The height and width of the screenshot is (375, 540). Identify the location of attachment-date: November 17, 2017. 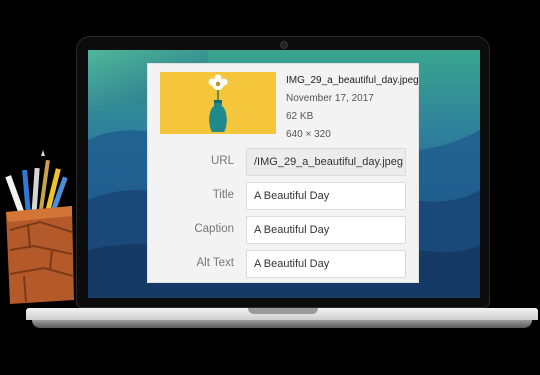
(330, 98).